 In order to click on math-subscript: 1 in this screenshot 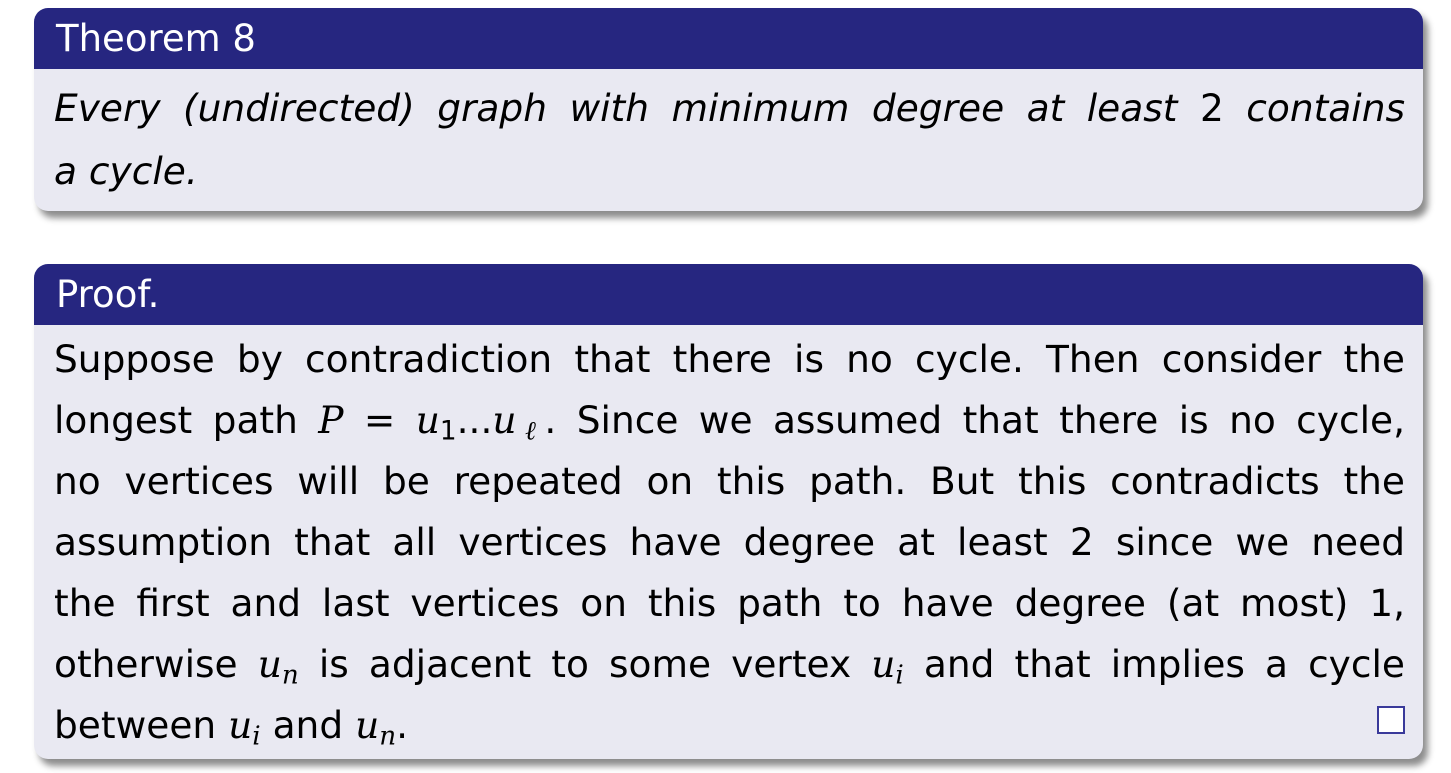, I will do `click(448, 431)`.